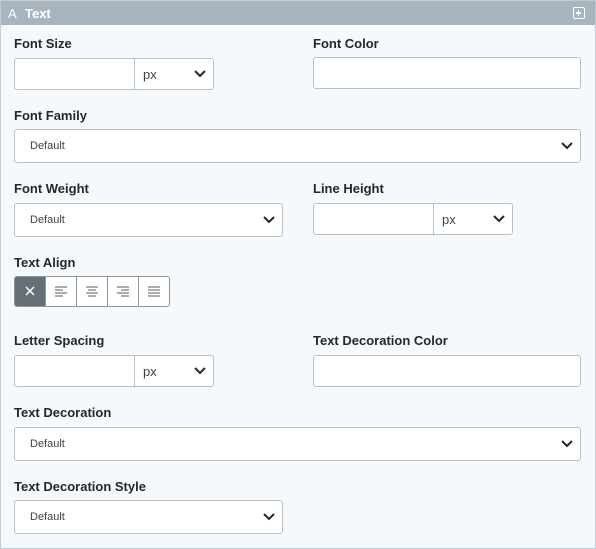 This screenshot has width=596, height=549. Describe the element at coordinates (449, 219) in the screenshot. I see `line-height-unit-value: px` at that location.